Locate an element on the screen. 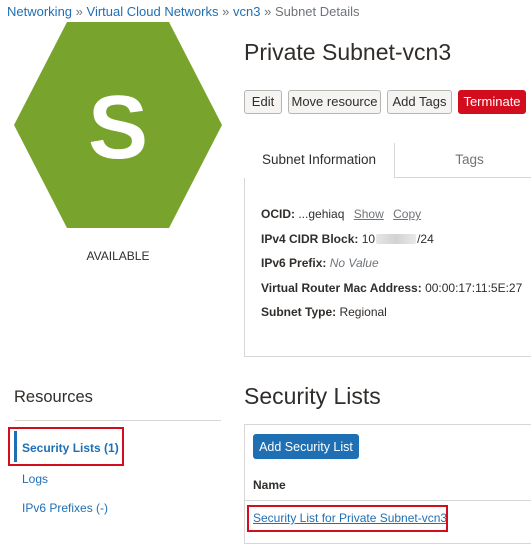 Image resolution: width=531 pixels, height=544 pixels. mac-value: 00:00:17:11:5E:27 is located at coordinates (474, 288).